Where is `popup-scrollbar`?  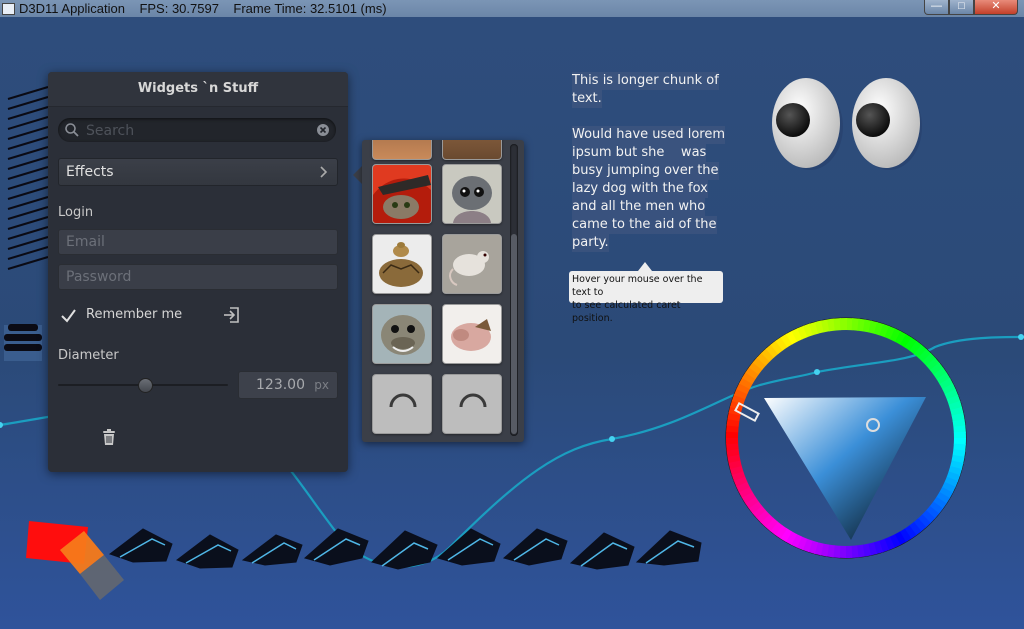 popup-scrollbar is located at coordinates (514, 290).